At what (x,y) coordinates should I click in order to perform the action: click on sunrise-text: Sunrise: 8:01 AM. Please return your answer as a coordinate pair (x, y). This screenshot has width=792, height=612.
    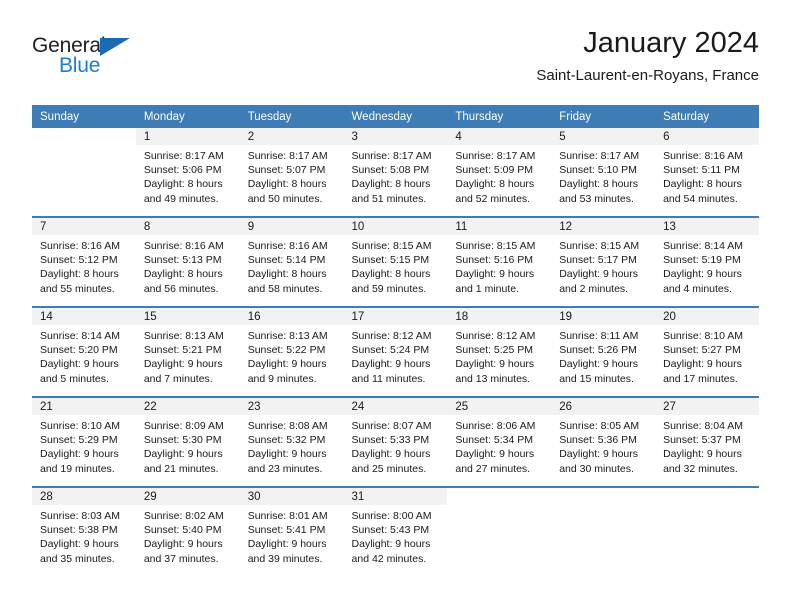
    Looking at the image, I should click on (287, 516).